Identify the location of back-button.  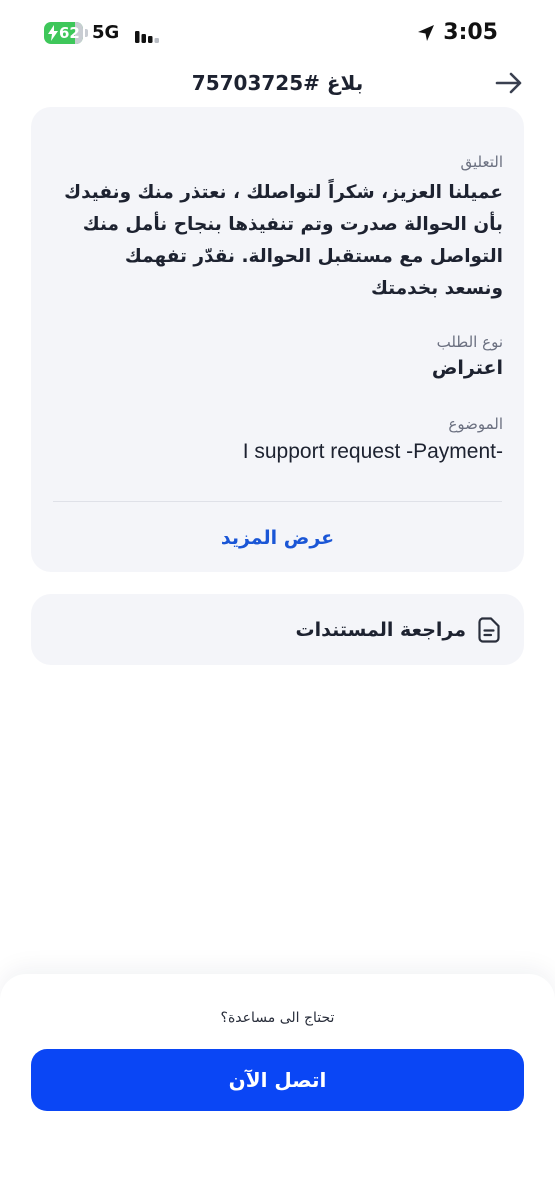
(509, 83).